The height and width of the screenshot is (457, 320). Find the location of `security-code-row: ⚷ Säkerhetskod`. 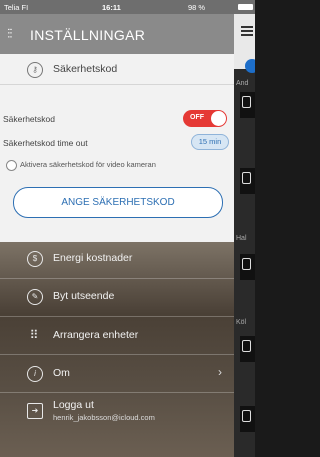

security-code-row: ⚷ Säkerhetskod is located at coordinates (117, 69).